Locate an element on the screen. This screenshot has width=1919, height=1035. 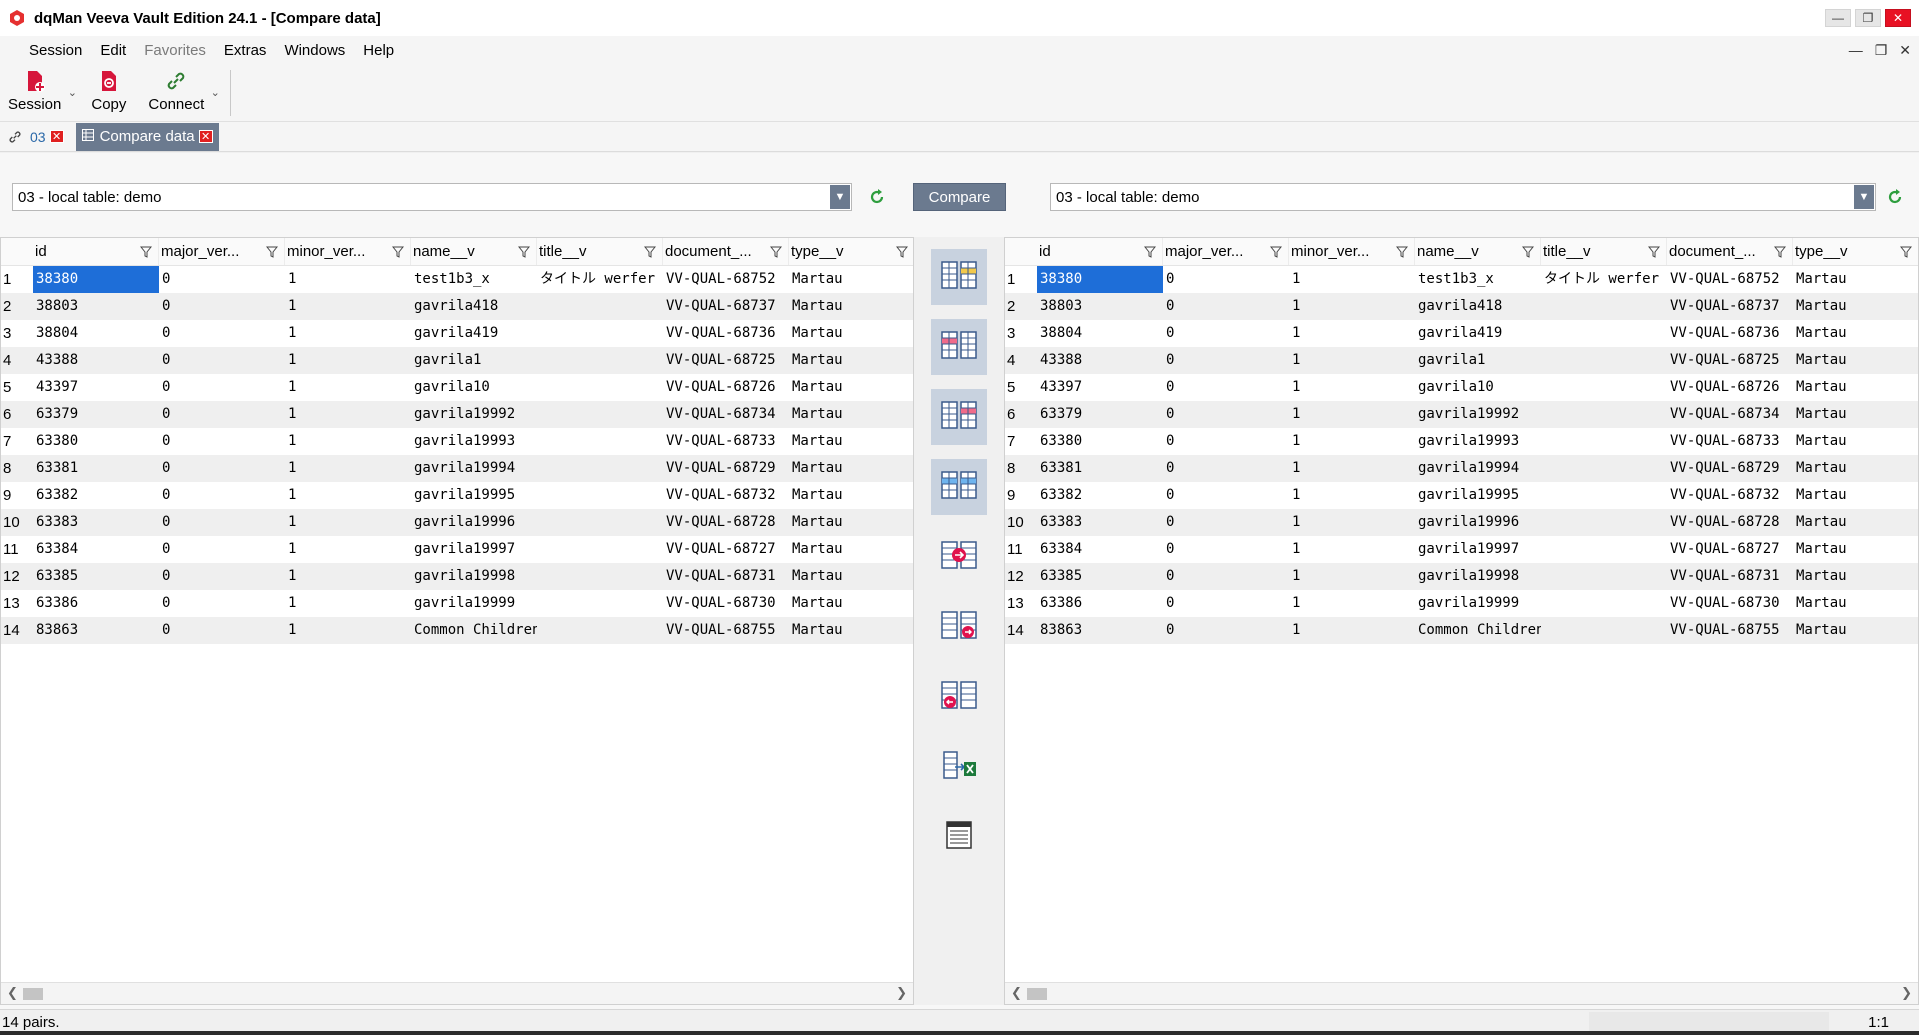
menu-windows: Windows is located at coordinates (314, 50).